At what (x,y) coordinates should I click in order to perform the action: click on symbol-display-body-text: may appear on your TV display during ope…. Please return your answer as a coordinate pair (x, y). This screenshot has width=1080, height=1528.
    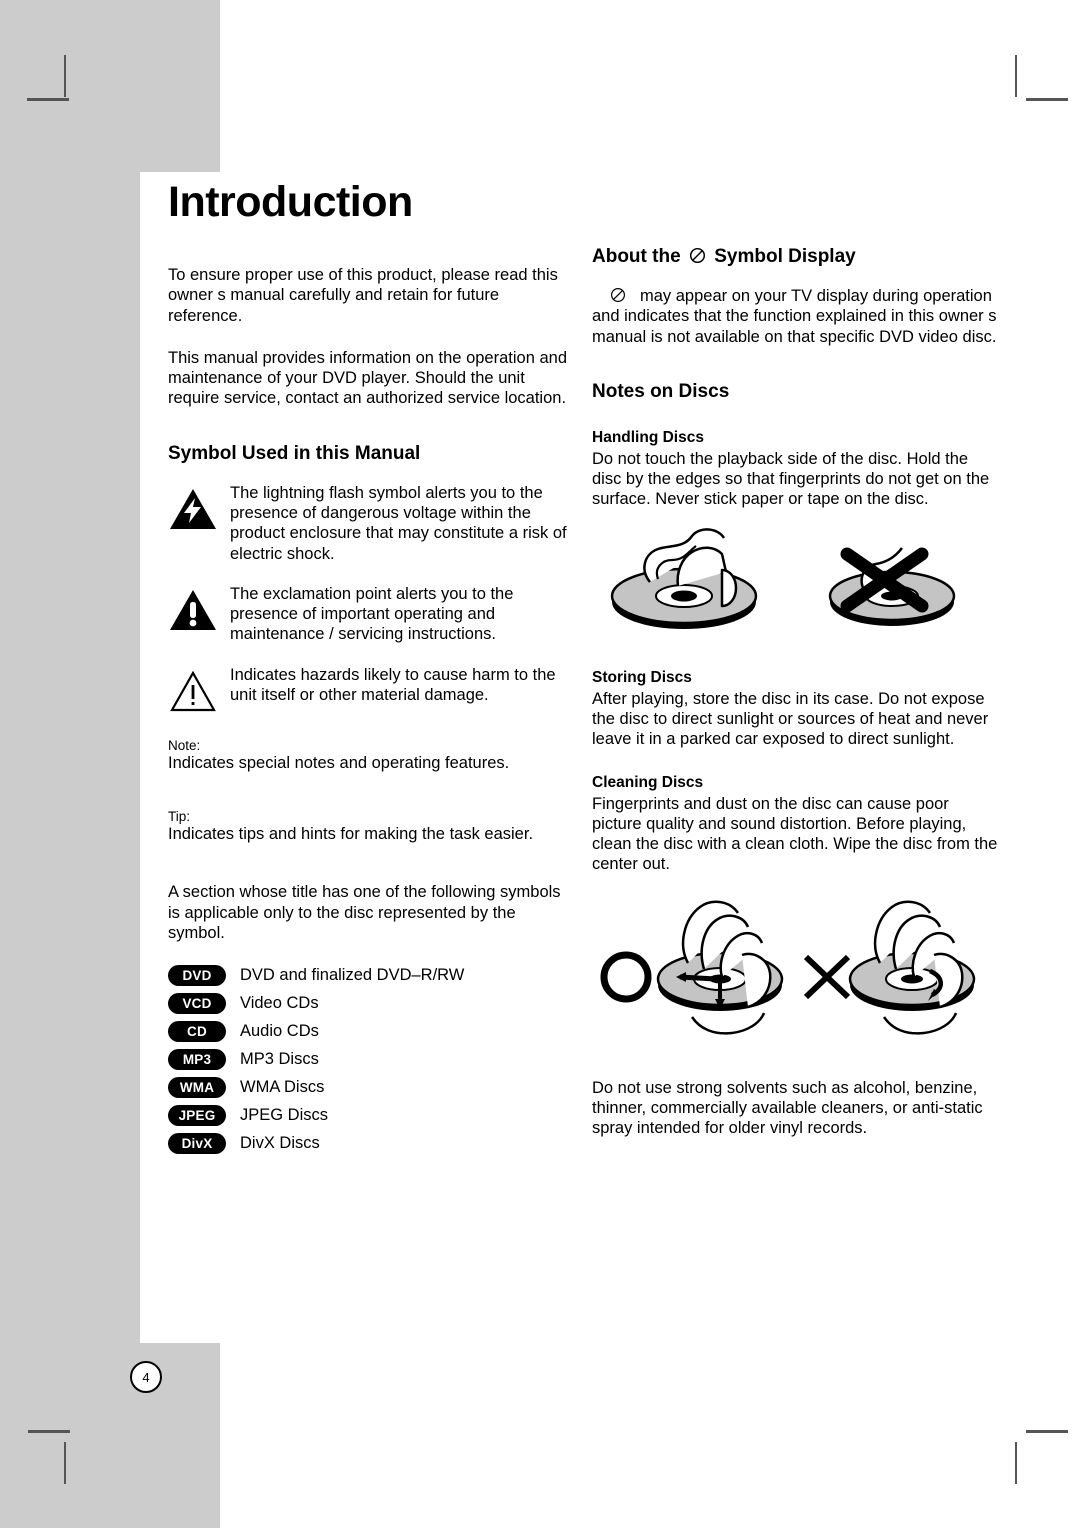
    Looking at the image, I should click on (794, 316).